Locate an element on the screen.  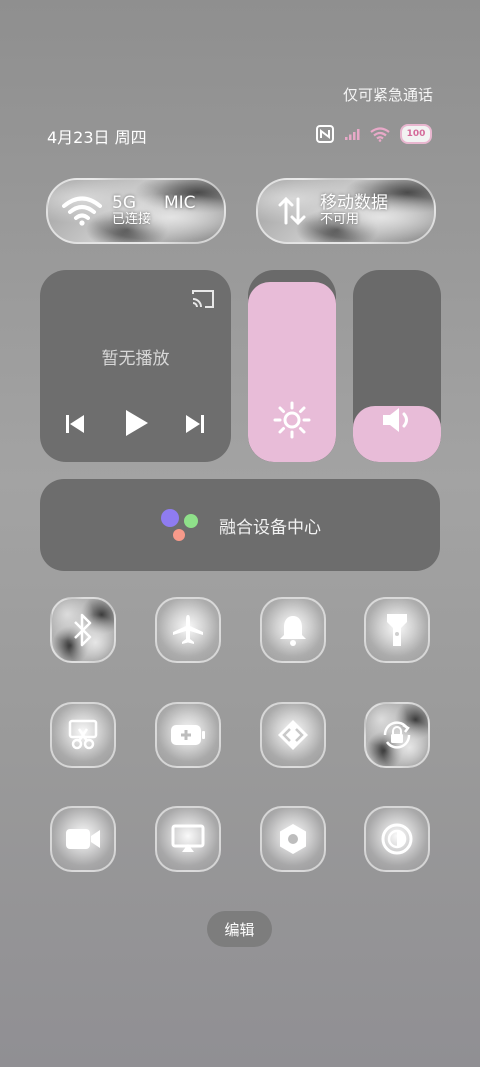
brightness-icon is located at coordinates (292, 420).